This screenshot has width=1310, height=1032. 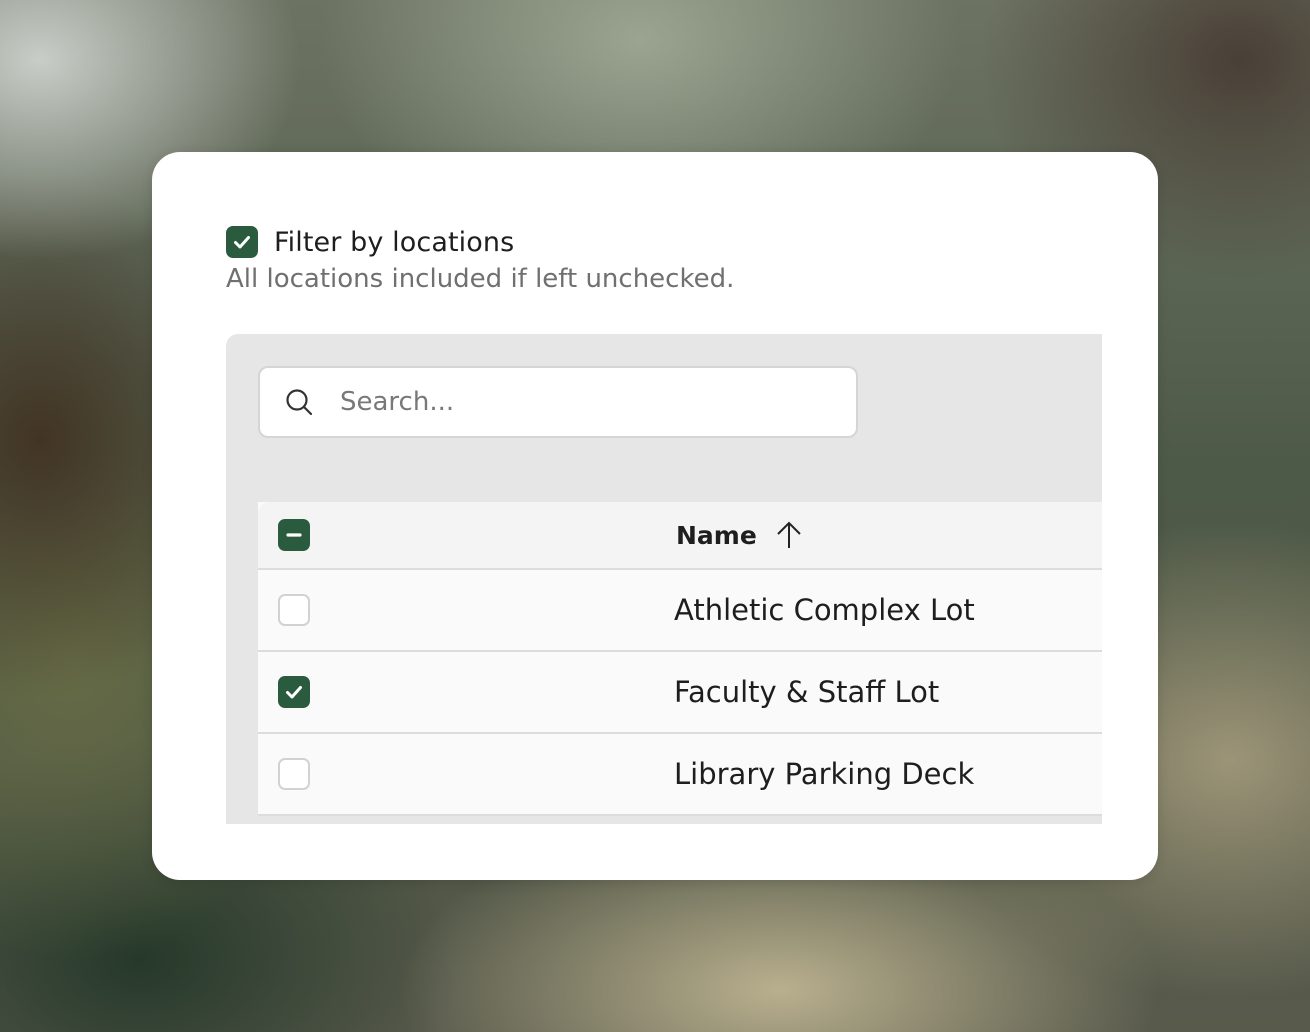 I want to click on minus-icon, so click(x=294, y=535).